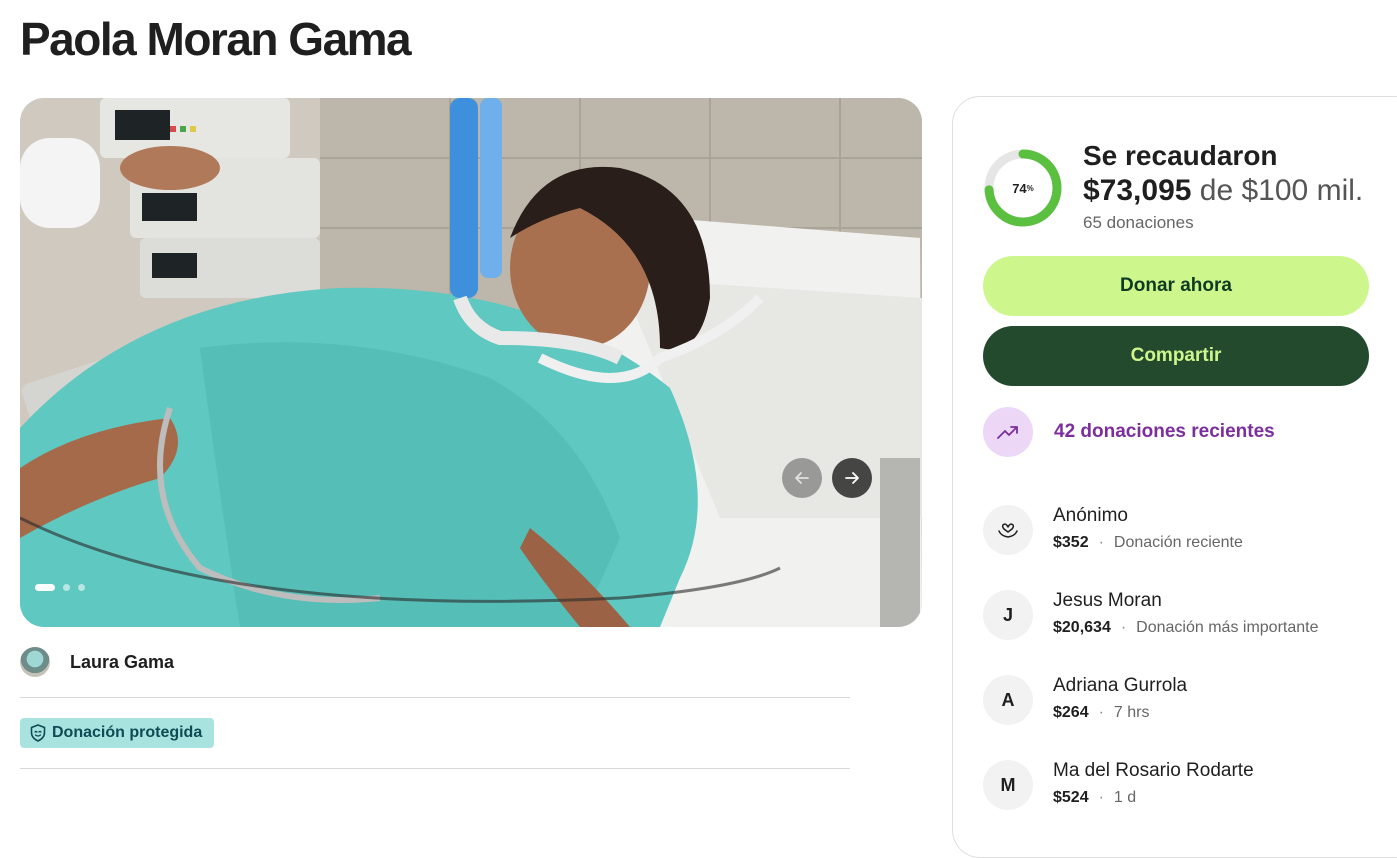  What do you see at coordinates (1085, 700) in the screenshot?
I see `donor-item: A Adriana Gurrola $264 · 7 hrs` at bounding box center [1085, 700].